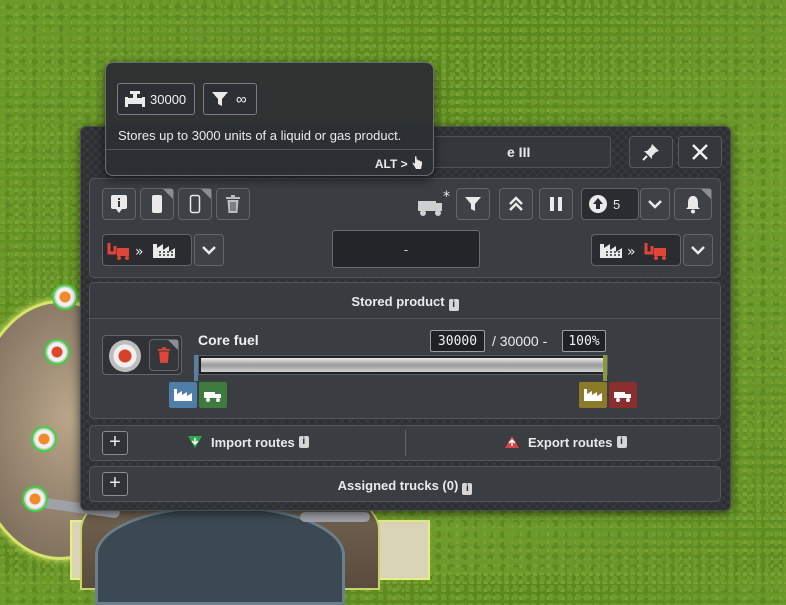 Image resolution: width=786 pixels, height=605 pixels. Describe the element at coordinates (512, 442) in the screenshot. I see `export-arrow-icon` at that location.